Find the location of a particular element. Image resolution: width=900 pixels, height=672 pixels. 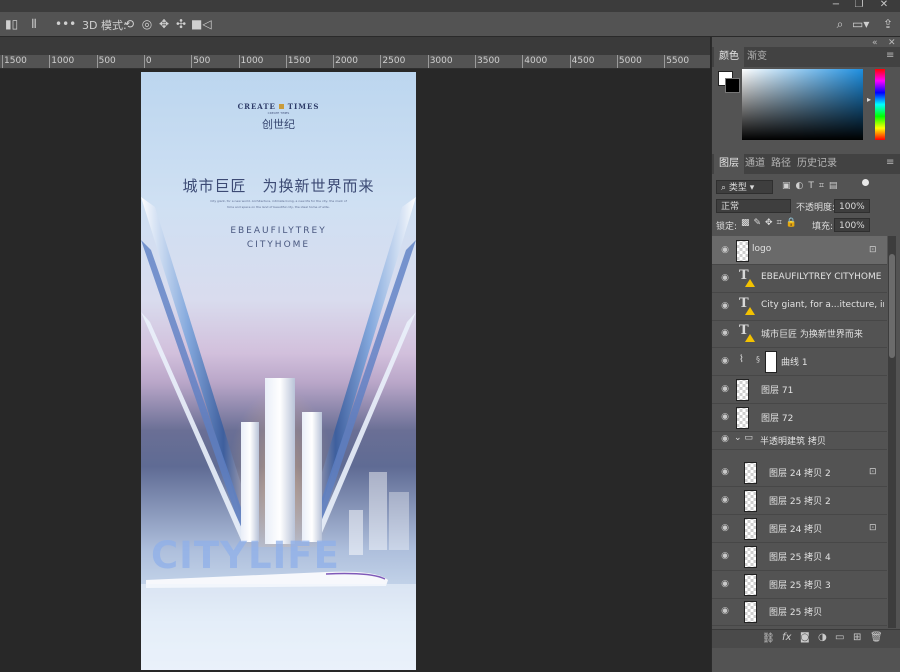

layer-row: ◉图层 70 is located at coordinates (799, 626).